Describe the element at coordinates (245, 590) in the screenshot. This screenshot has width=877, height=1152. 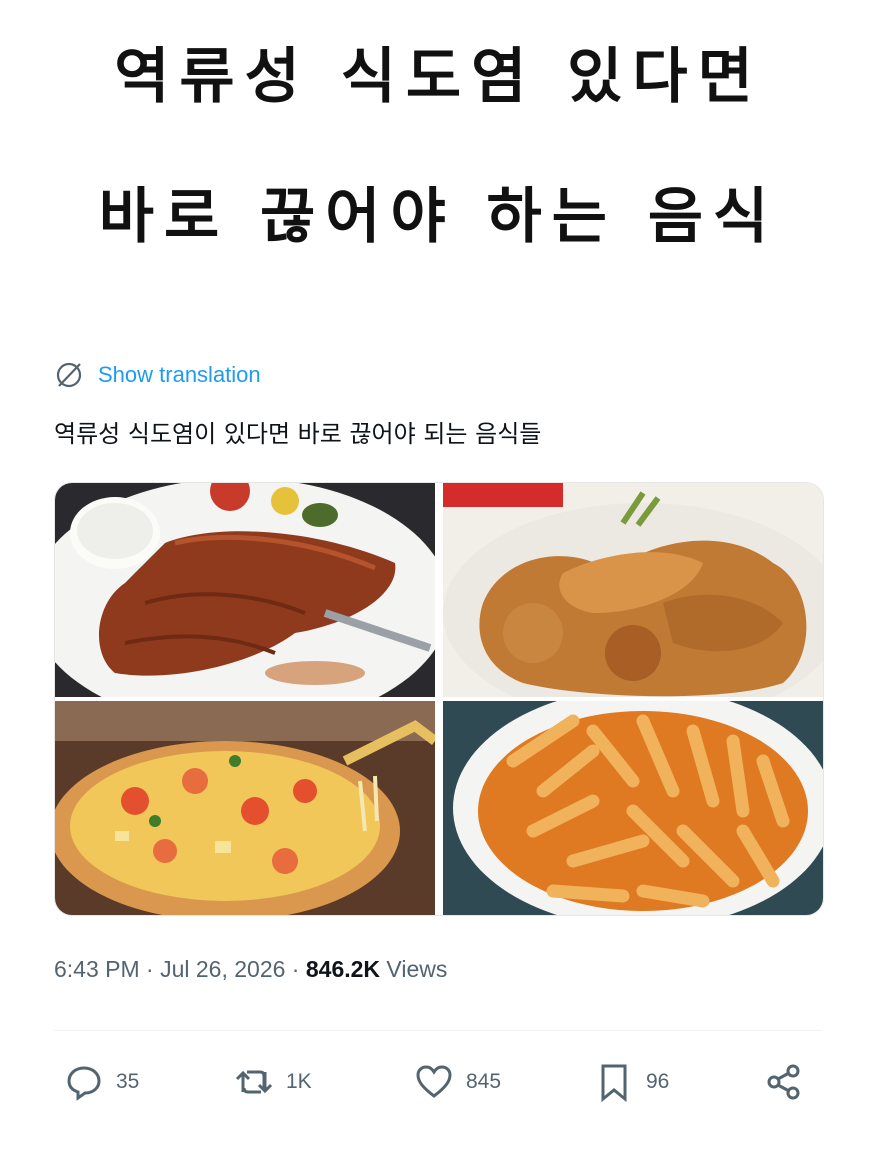
I see `pork-cutlet-image` at that location.